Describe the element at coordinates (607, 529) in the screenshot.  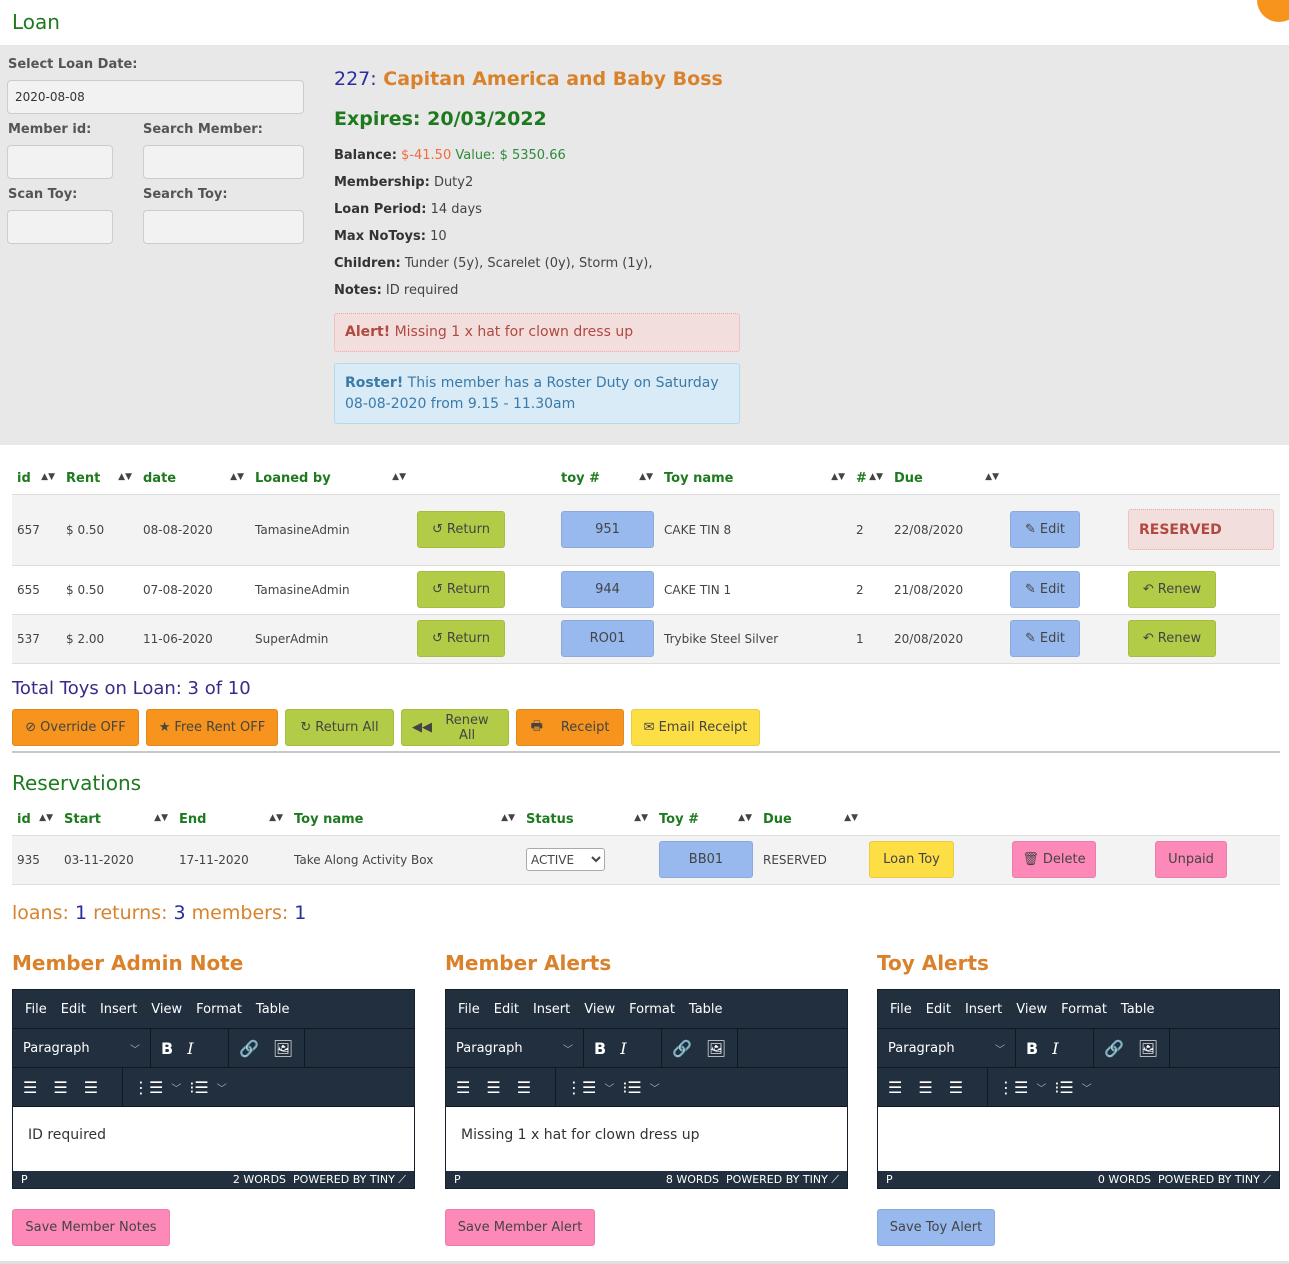
I see `toy-number-button: 951` at that location.